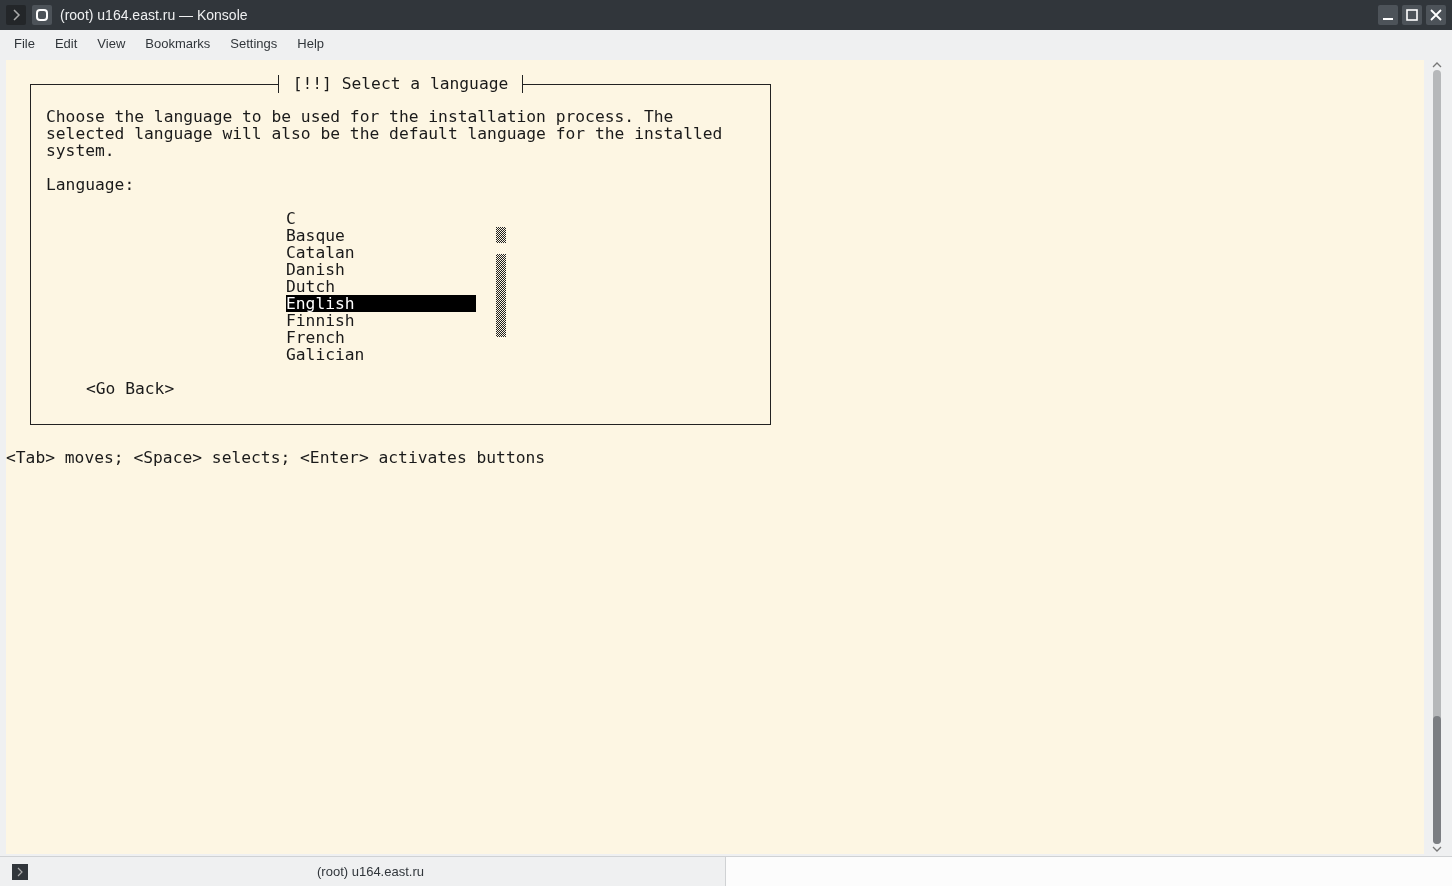 This screenshot has width=1452, height=886. I want to click on language-option: Dutch, so click(381, 286).